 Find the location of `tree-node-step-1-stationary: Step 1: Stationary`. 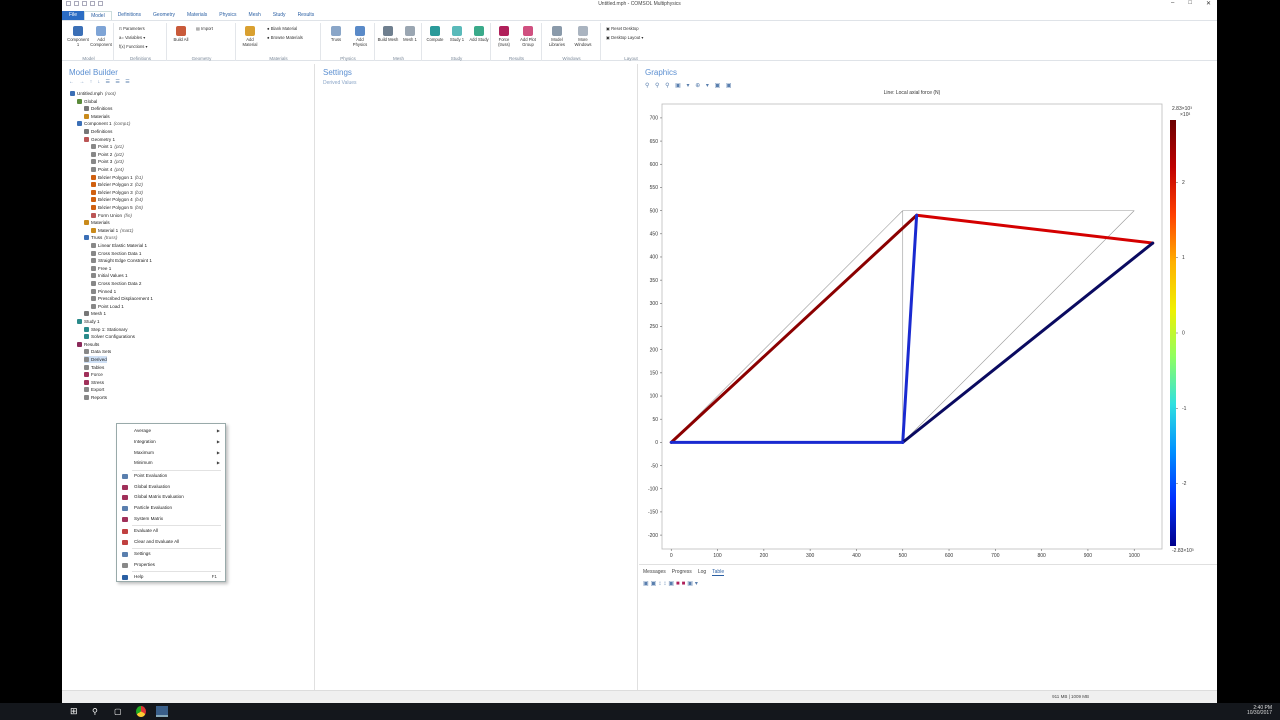

tree-node-step-1-stationary: Step 1: Stationary is located at coordinates (106, 329).